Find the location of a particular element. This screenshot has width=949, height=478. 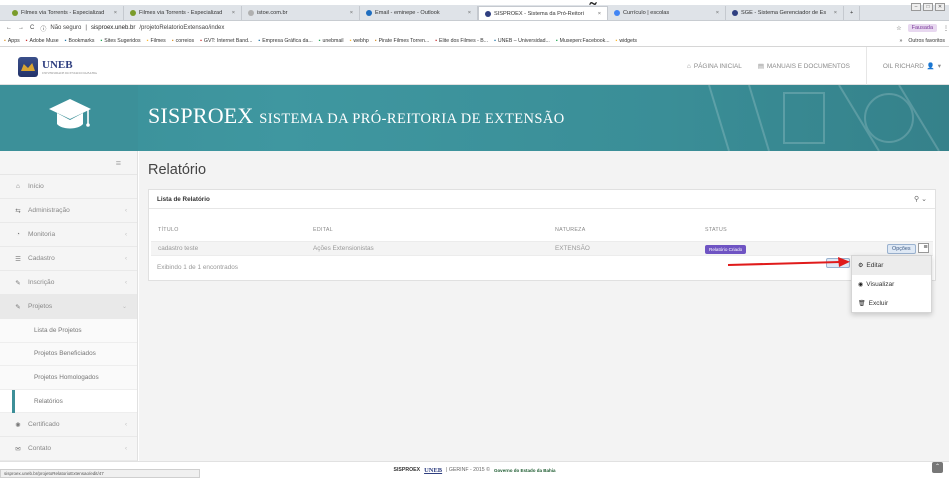

sidebar-subitem: Lista de Projetos is located at coordinates (68, 331).